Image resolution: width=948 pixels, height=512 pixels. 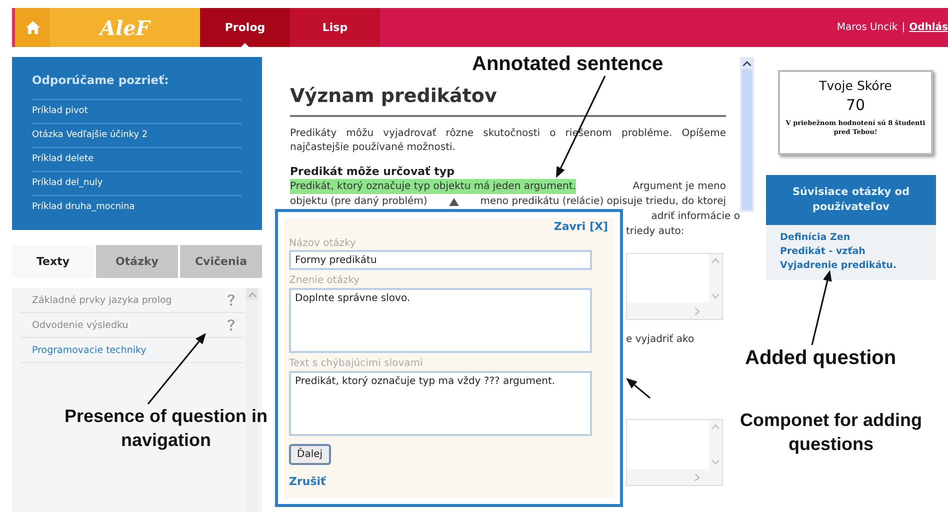 I want to click on navigation-item: Programovacie techniky, so click(x=89, y=350).